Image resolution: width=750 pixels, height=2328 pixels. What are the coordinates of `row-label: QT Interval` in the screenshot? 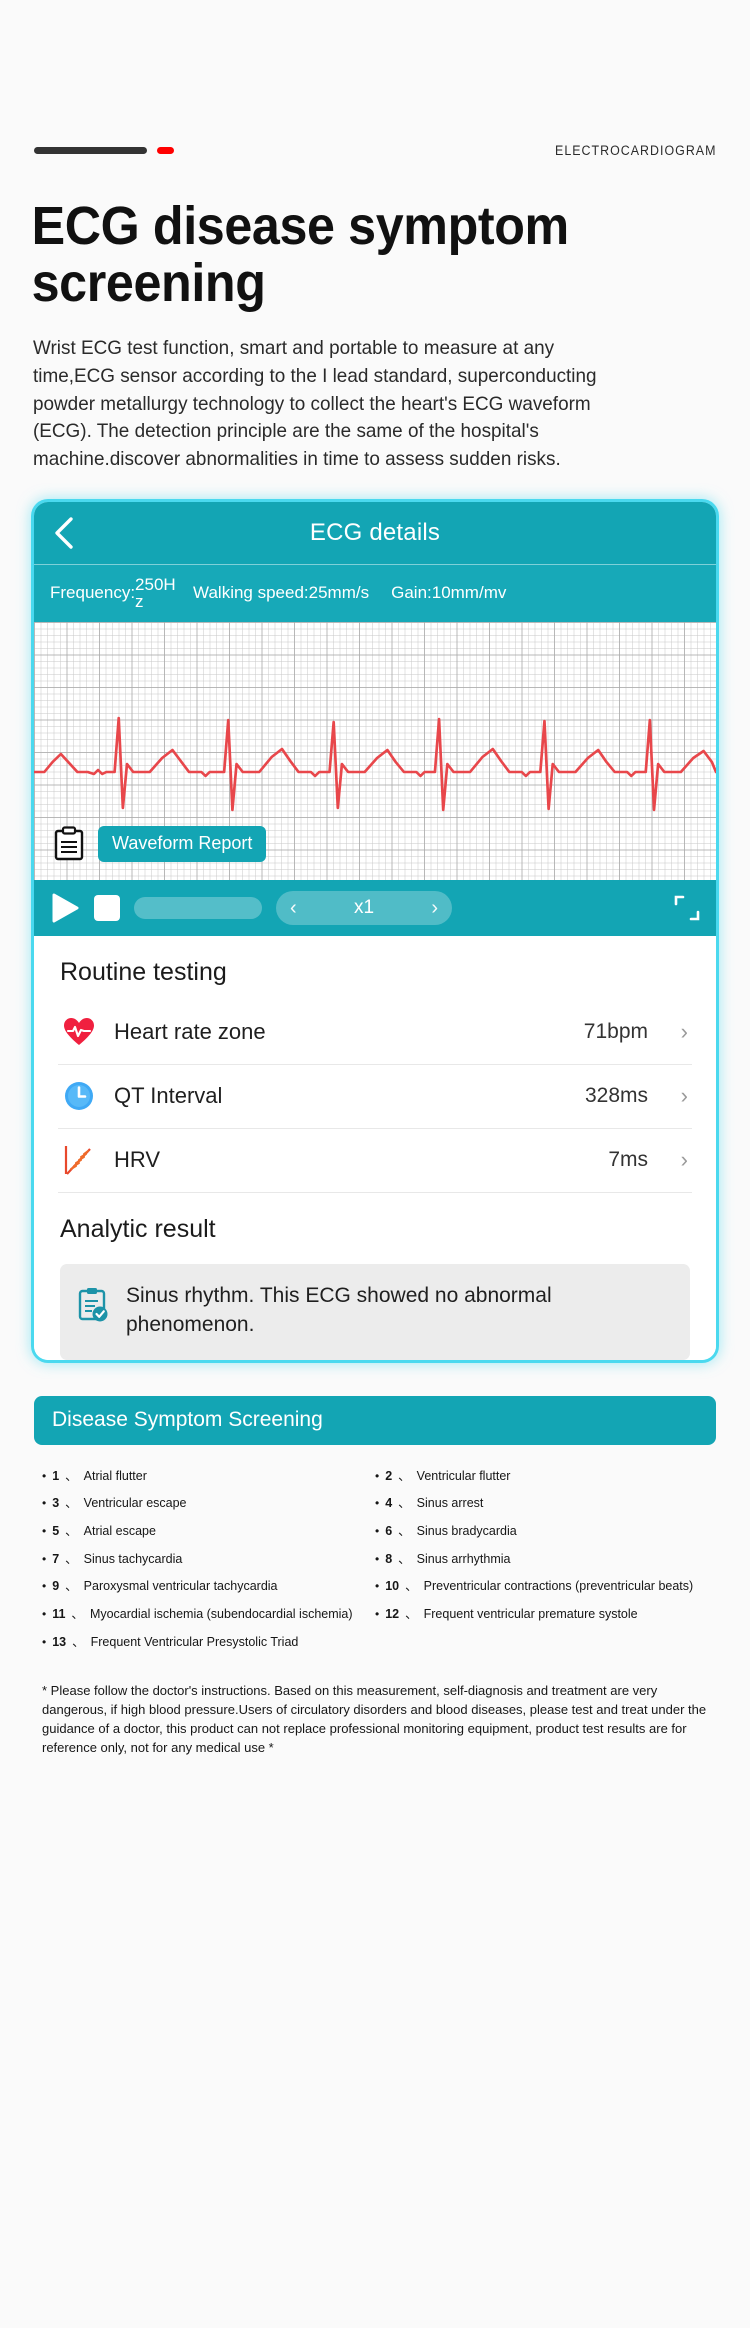 It's located at (168, 1096).